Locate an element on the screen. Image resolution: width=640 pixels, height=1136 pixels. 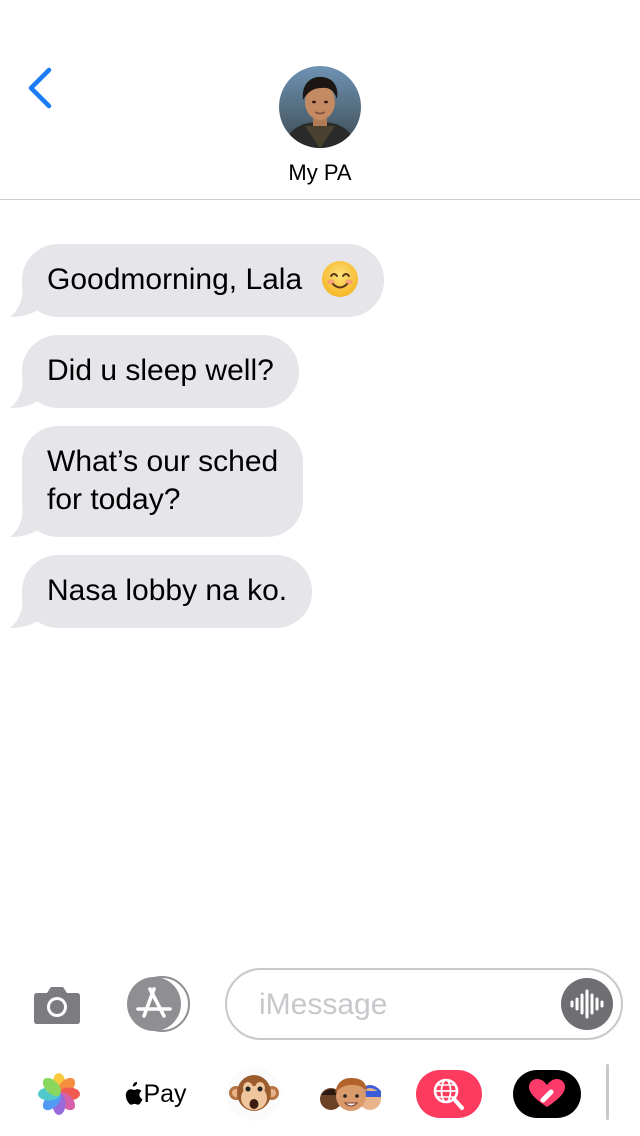
app-store-button is located at coordinates (158, 1004).